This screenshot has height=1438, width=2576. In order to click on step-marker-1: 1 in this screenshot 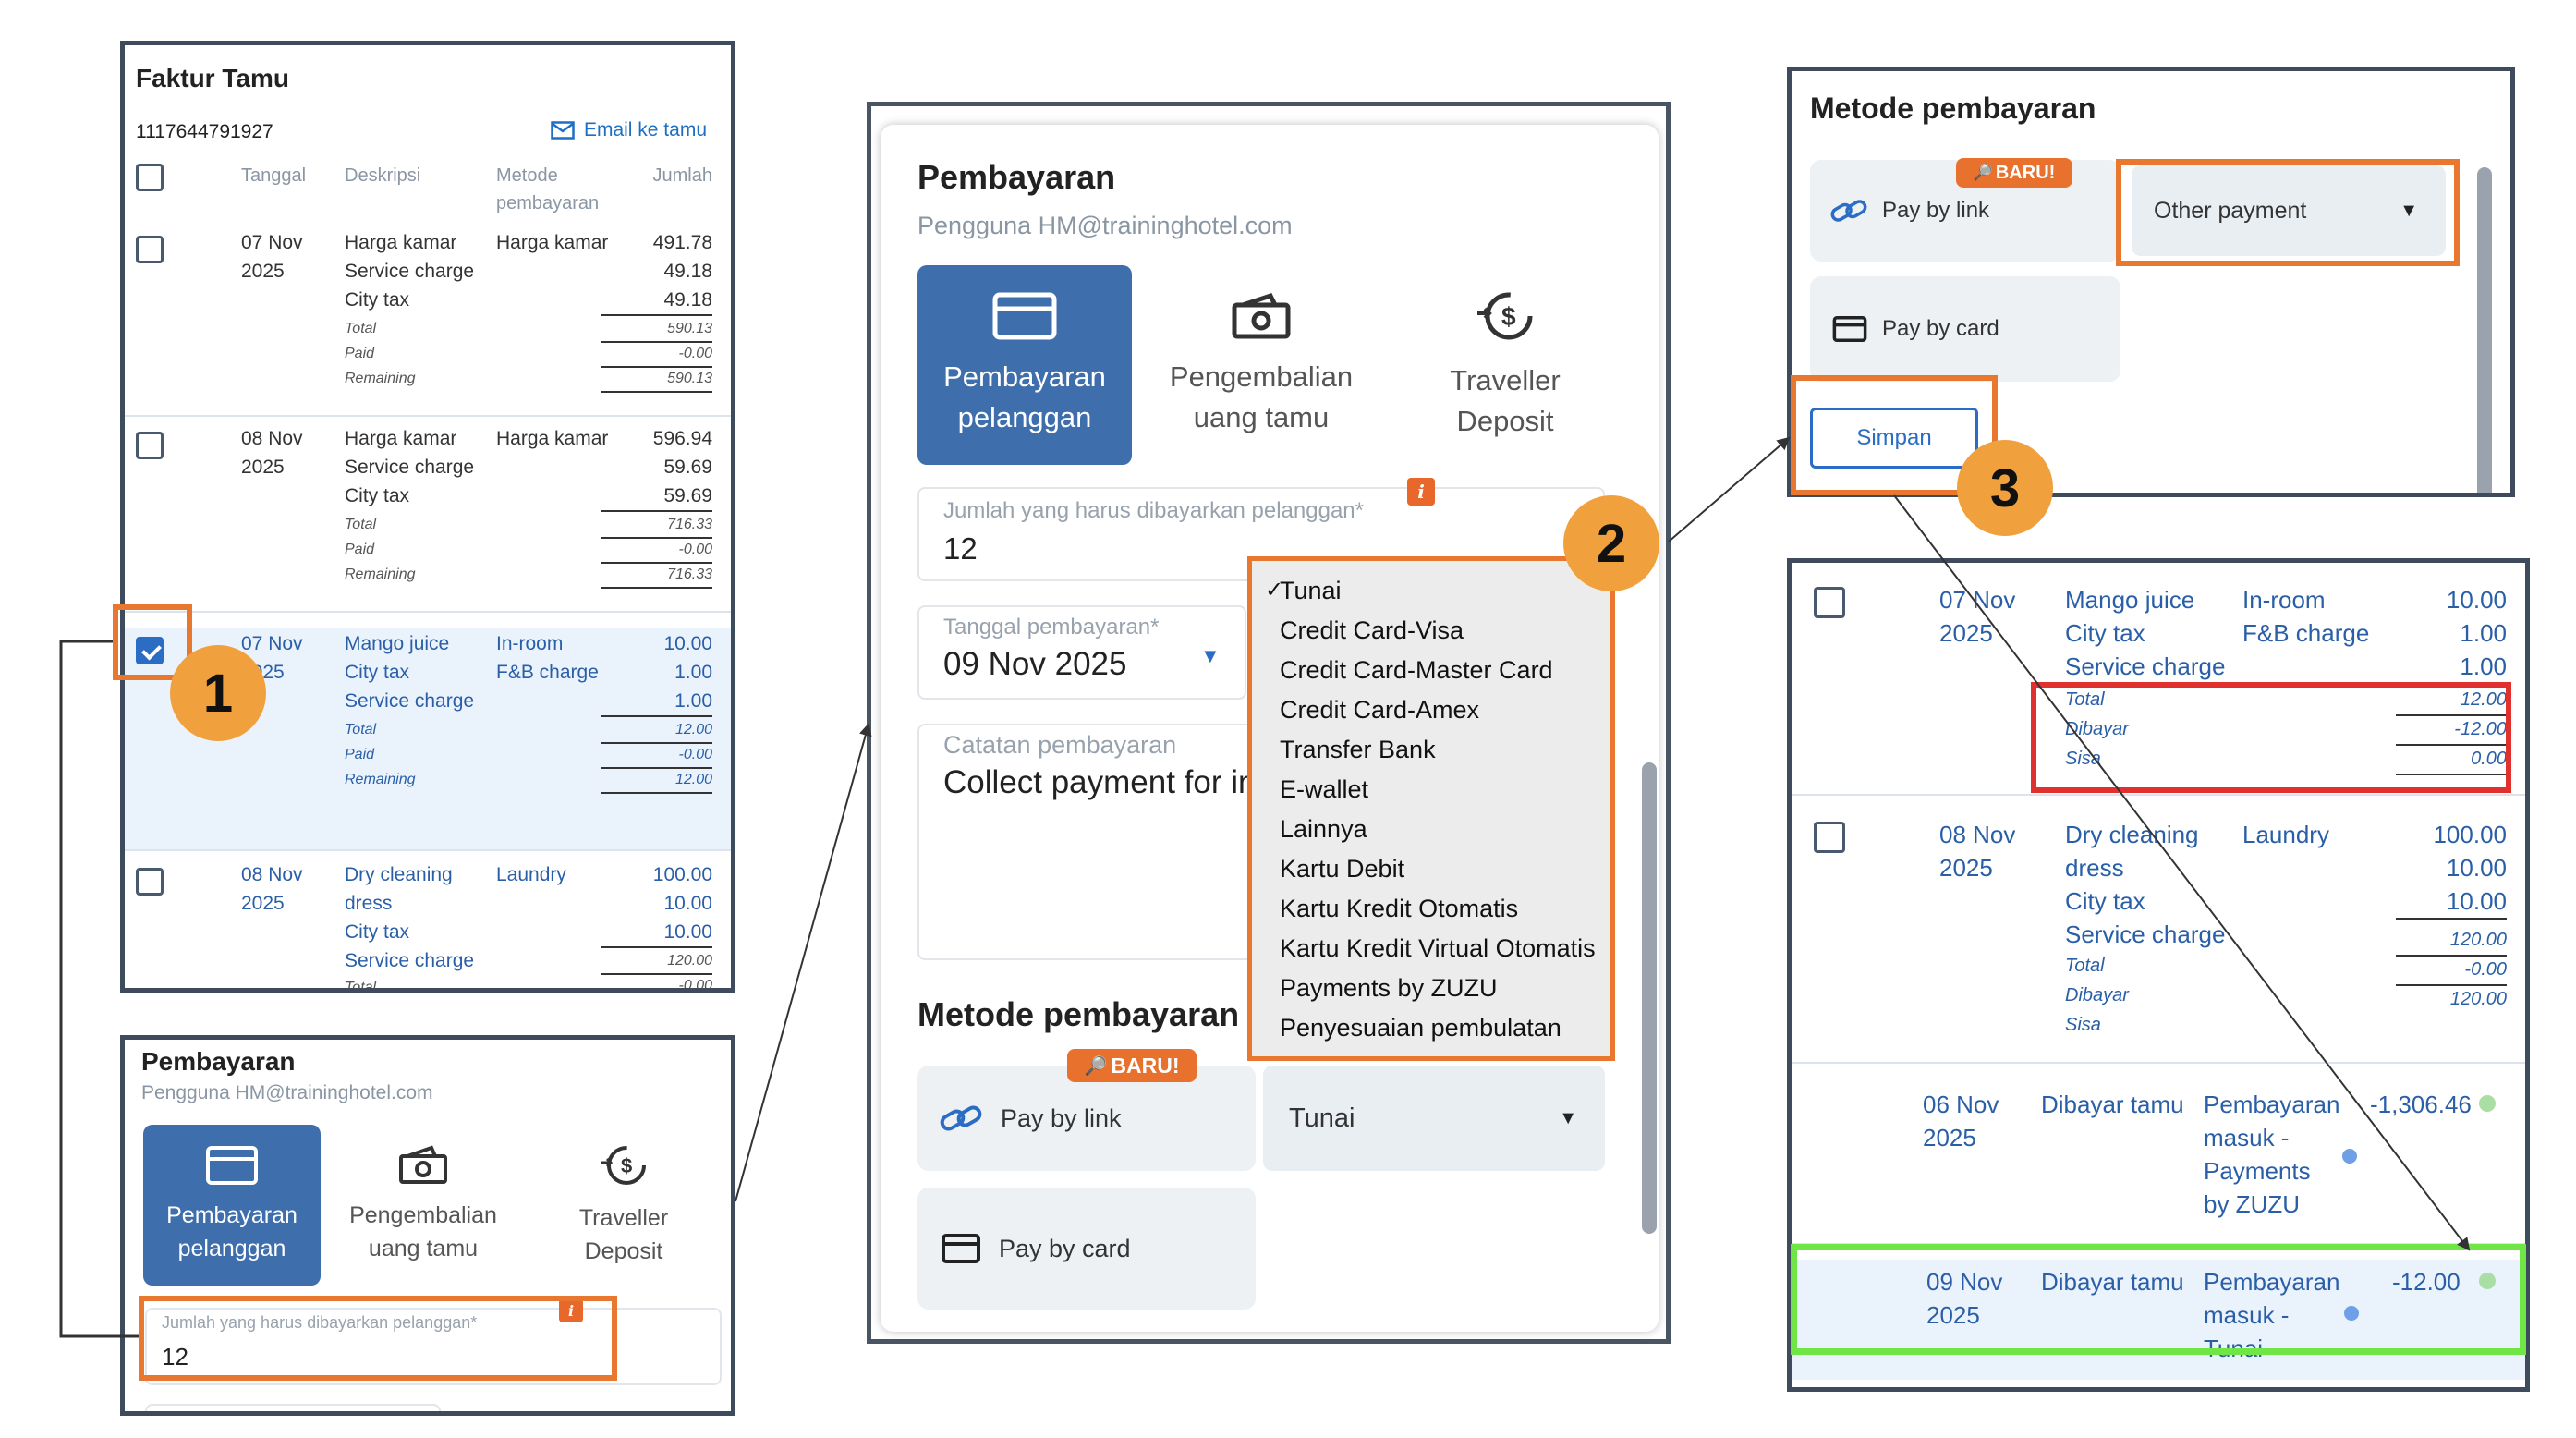, I will do `click(218, 693)`.